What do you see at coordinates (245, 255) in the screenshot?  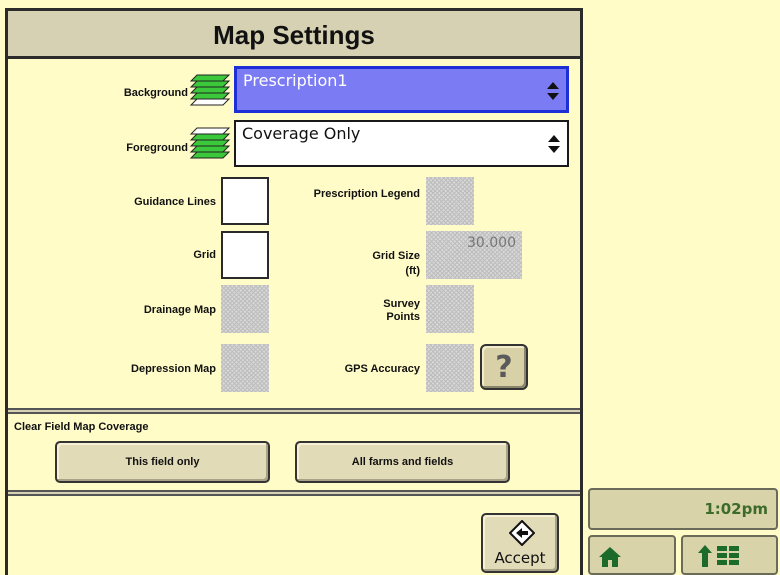 I see `grid-checkbox` at bounding box center [245, 255].